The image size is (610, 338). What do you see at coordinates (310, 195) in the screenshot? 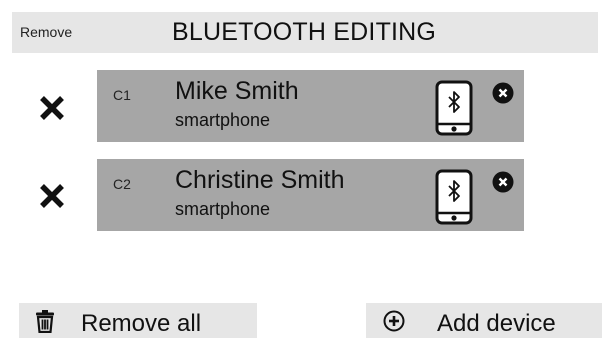
I see `device-card-c2: C2 Christine Smith smartphone` at bounding box center [310, 195].